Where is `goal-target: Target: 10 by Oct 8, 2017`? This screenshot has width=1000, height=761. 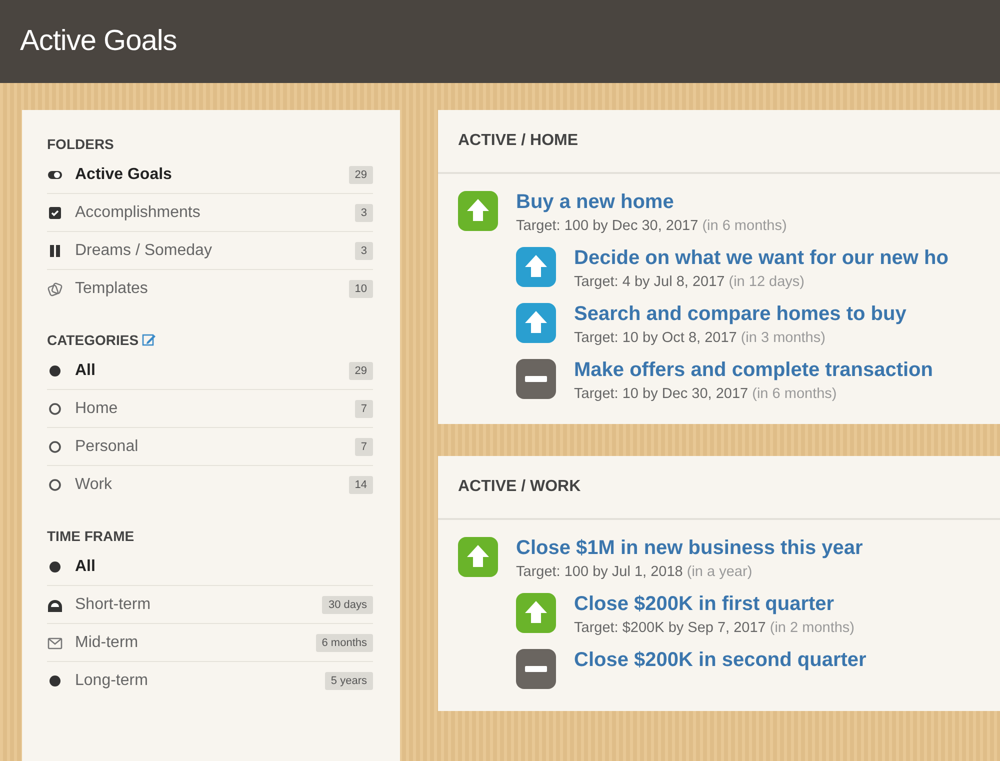 goal-target: Target: 10 by Oct 8, 2017 is located at coordinates (655, 338).